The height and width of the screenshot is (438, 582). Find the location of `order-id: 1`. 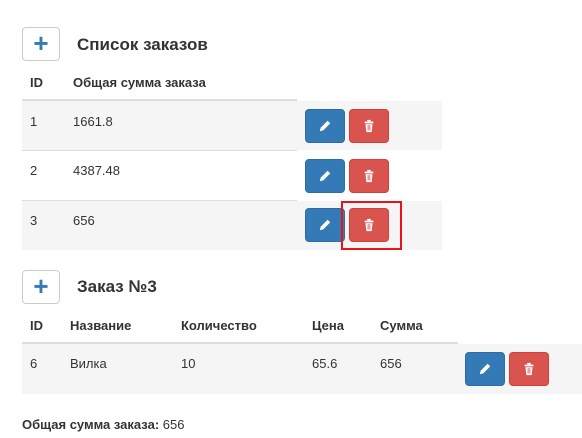

order-id: 1 is located at coordinates (34, 121).